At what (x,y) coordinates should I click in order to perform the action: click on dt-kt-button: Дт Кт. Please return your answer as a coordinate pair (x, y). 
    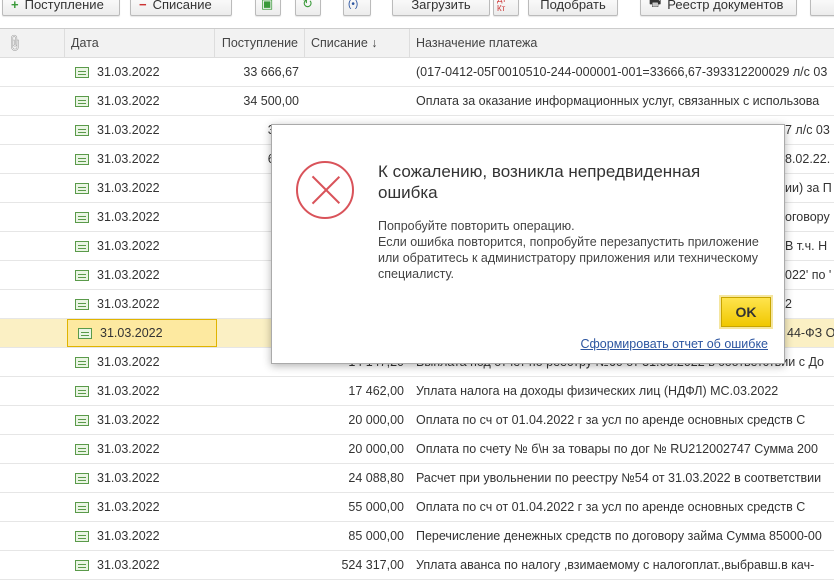
    Looking at the image, I should click on (506, 8).